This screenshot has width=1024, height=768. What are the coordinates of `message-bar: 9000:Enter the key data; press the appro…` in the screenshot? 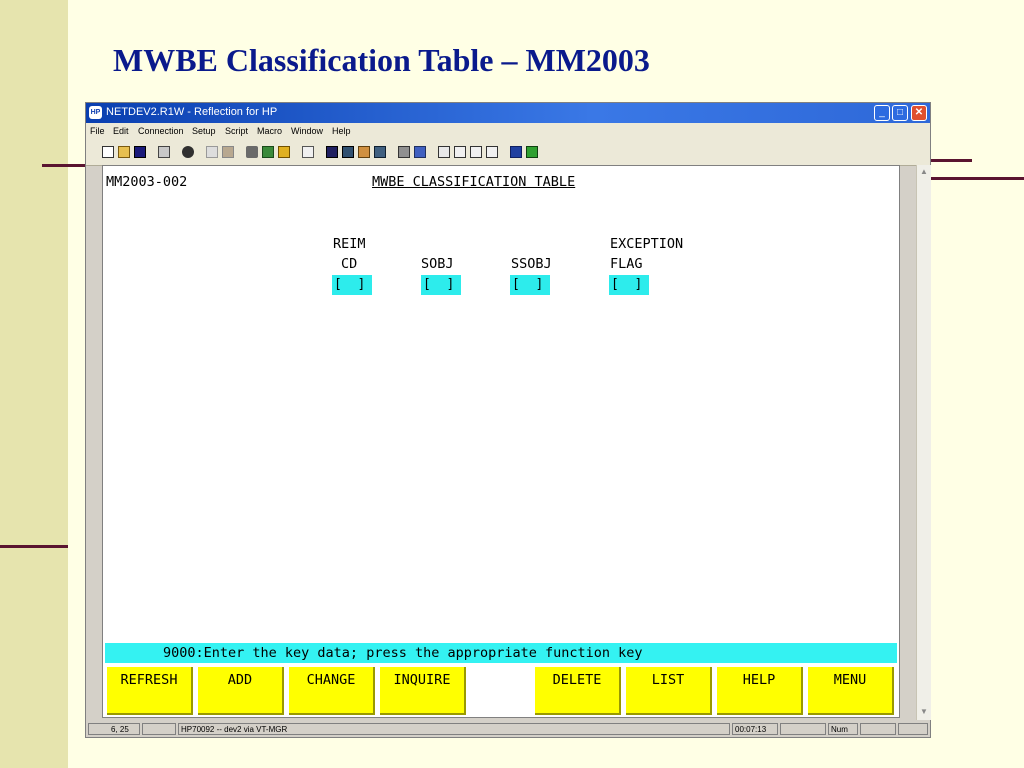 It's located at (501, 653).